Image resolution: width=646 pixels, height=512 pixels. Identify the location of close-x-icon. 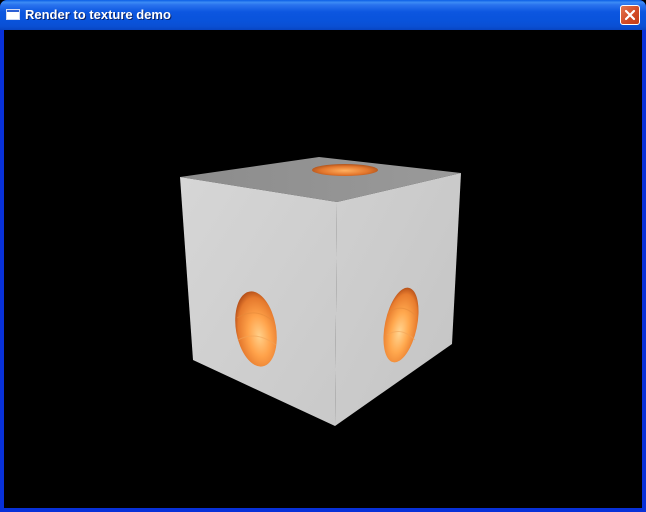
(630, 15).